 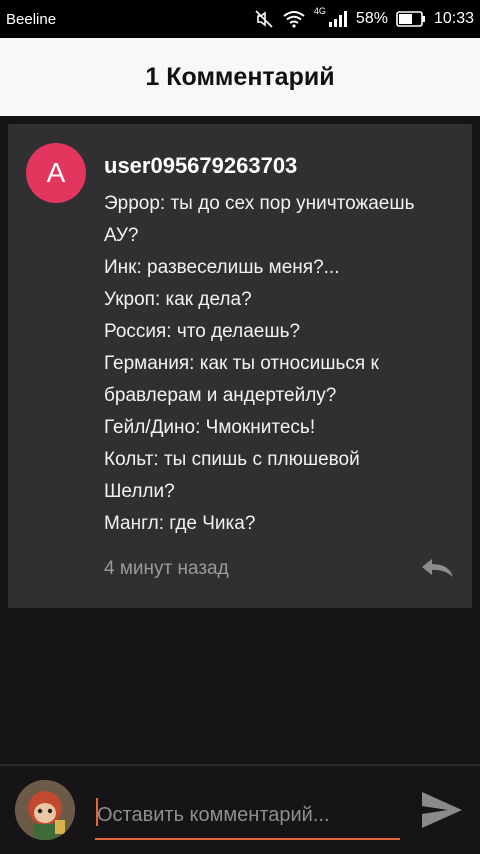 I want to click on network-type: 4G, so click(x=319, y=11).